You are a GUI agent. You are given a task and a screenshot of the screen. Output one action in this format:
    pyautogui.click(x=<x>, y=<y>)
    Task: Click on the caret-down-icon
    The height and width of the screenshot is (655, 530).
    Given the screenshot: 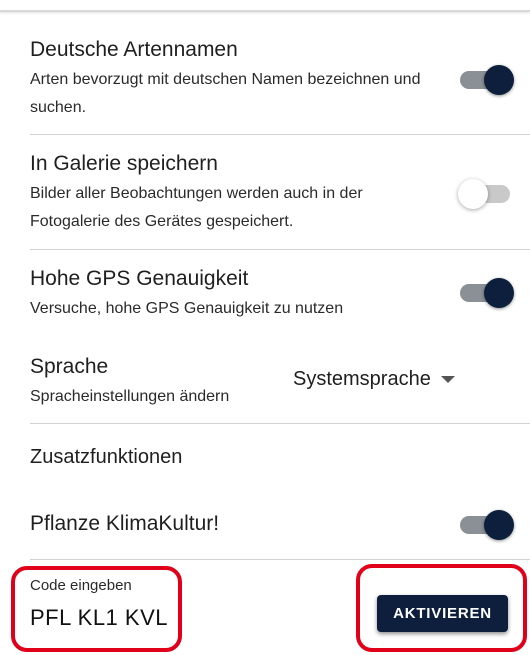 What is the action you would take?
    pyautogui.click(x=447, y=379)
    